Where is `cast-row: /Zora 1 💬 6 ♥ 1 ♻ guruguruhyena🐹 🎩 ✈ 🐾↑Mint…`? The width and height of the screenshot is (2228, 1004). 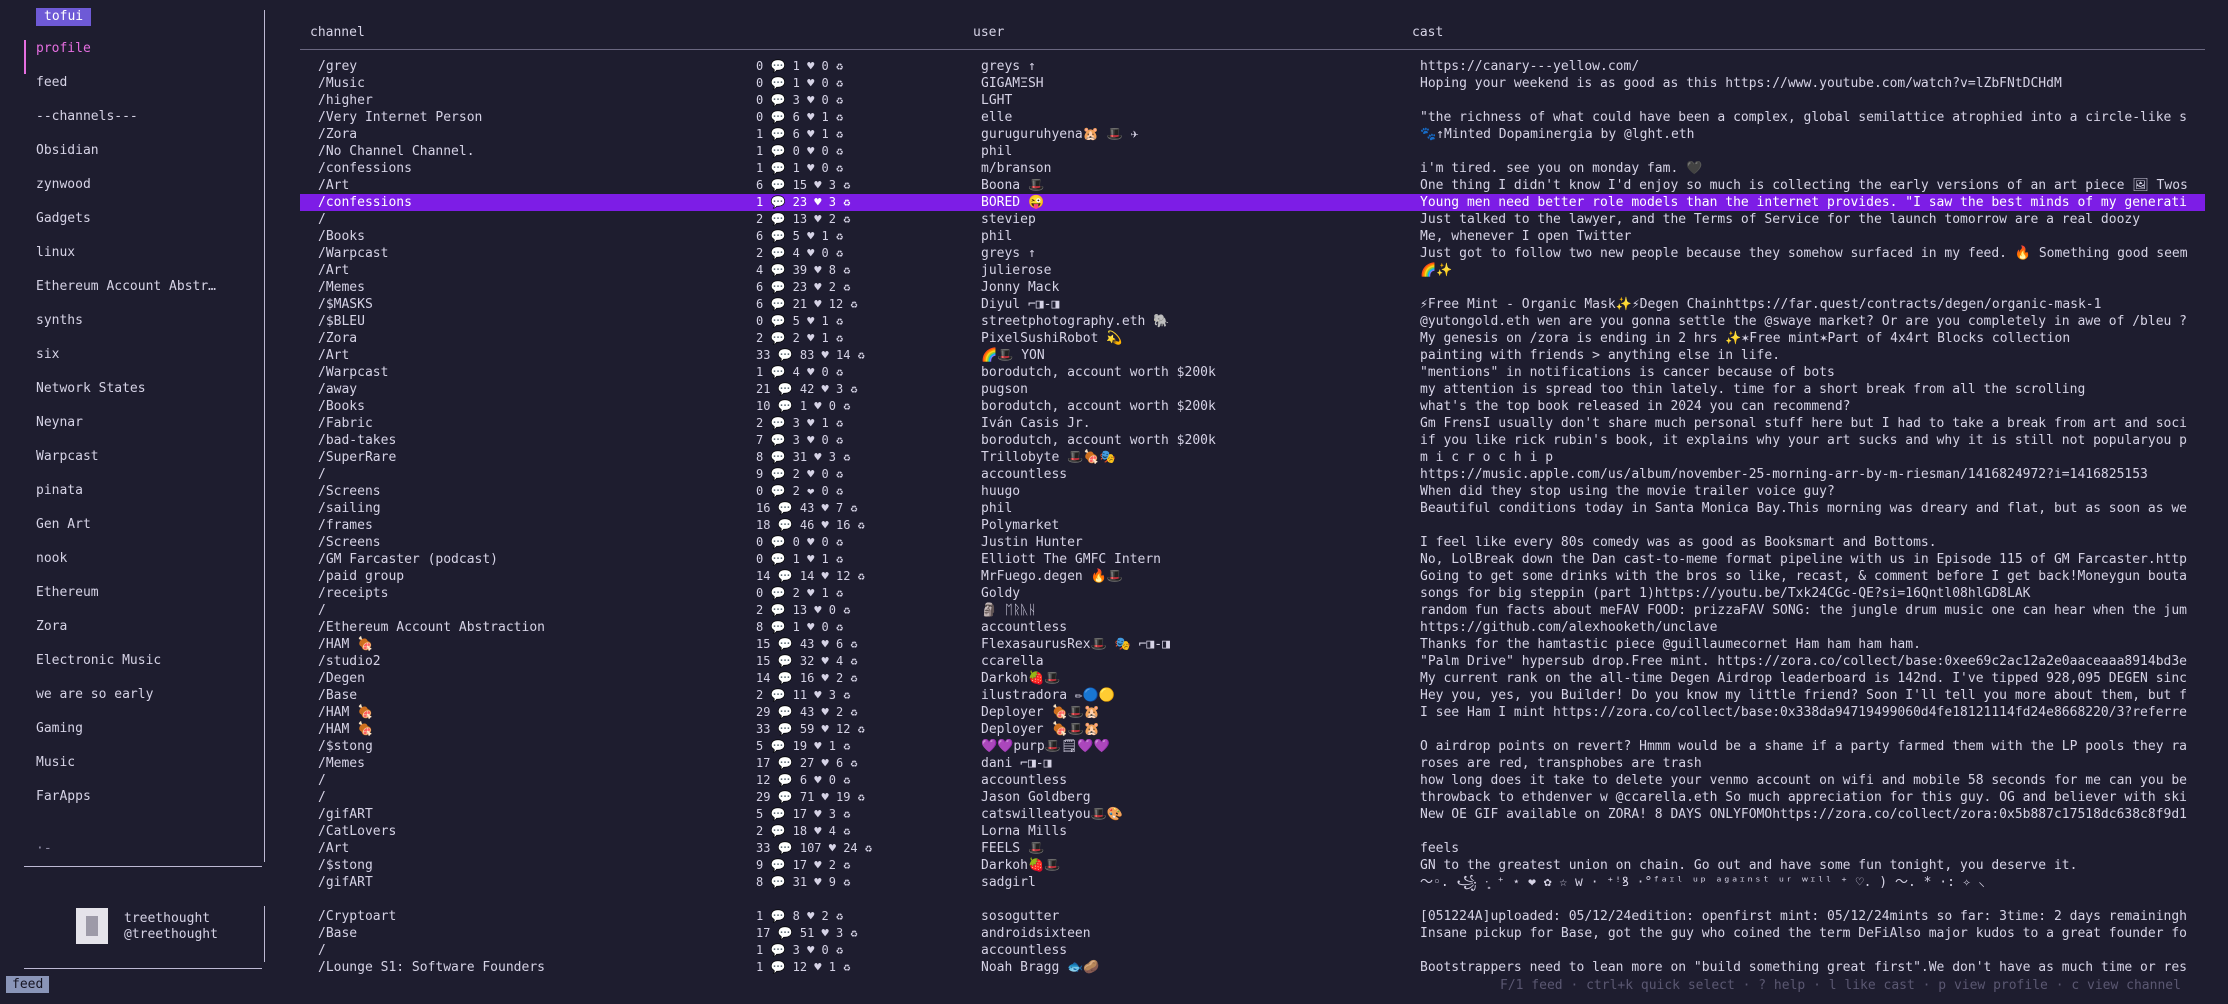 cast-row: /Zora 1 💬 6 ♥ 1 ♻ guruguruhyena🐹 🎩 ✈ 🐾↑Mint… is located at coordinates (1252, 134).